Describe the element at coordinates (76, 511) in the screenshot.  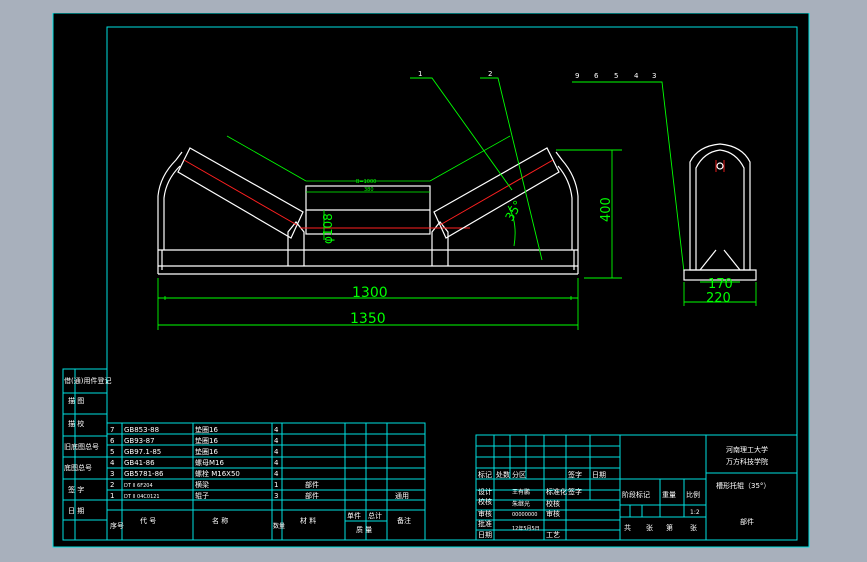
I see `strip-label: 日 期` at that location.